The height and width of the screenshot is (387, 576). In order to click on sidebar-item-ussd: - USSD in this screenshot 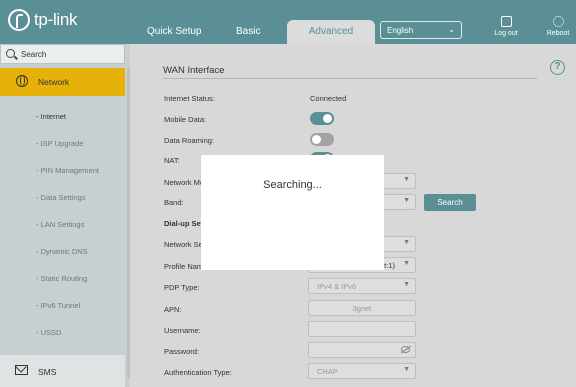, I will do `click(48, 332)`.